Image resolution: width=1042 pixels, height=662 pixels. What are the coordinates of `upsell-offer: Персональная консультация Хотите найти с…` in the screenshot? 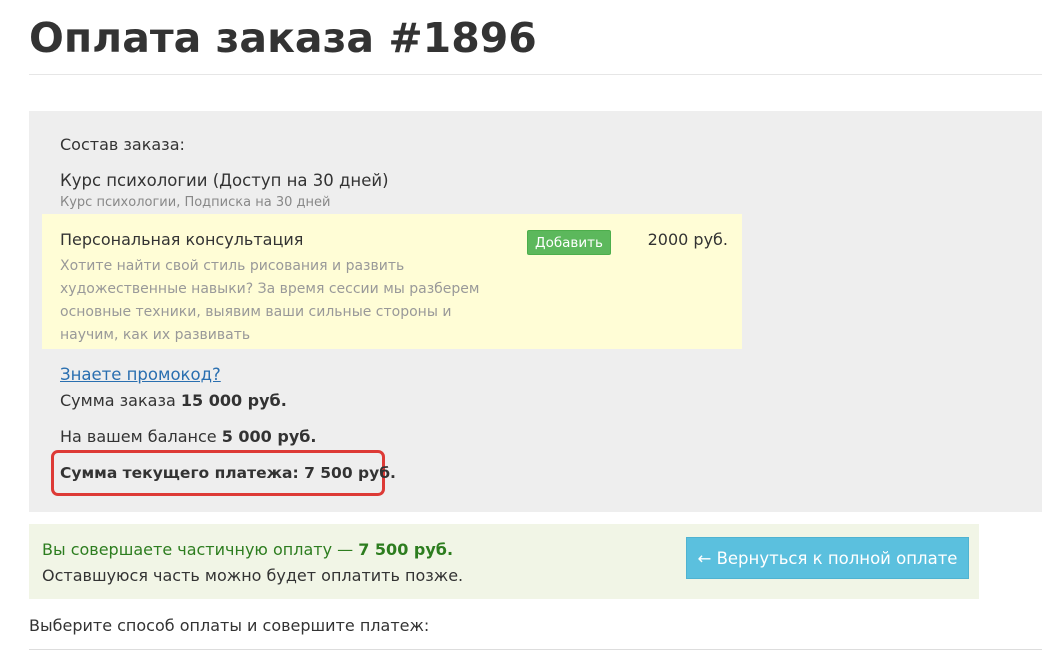 It's located at (392, 281).